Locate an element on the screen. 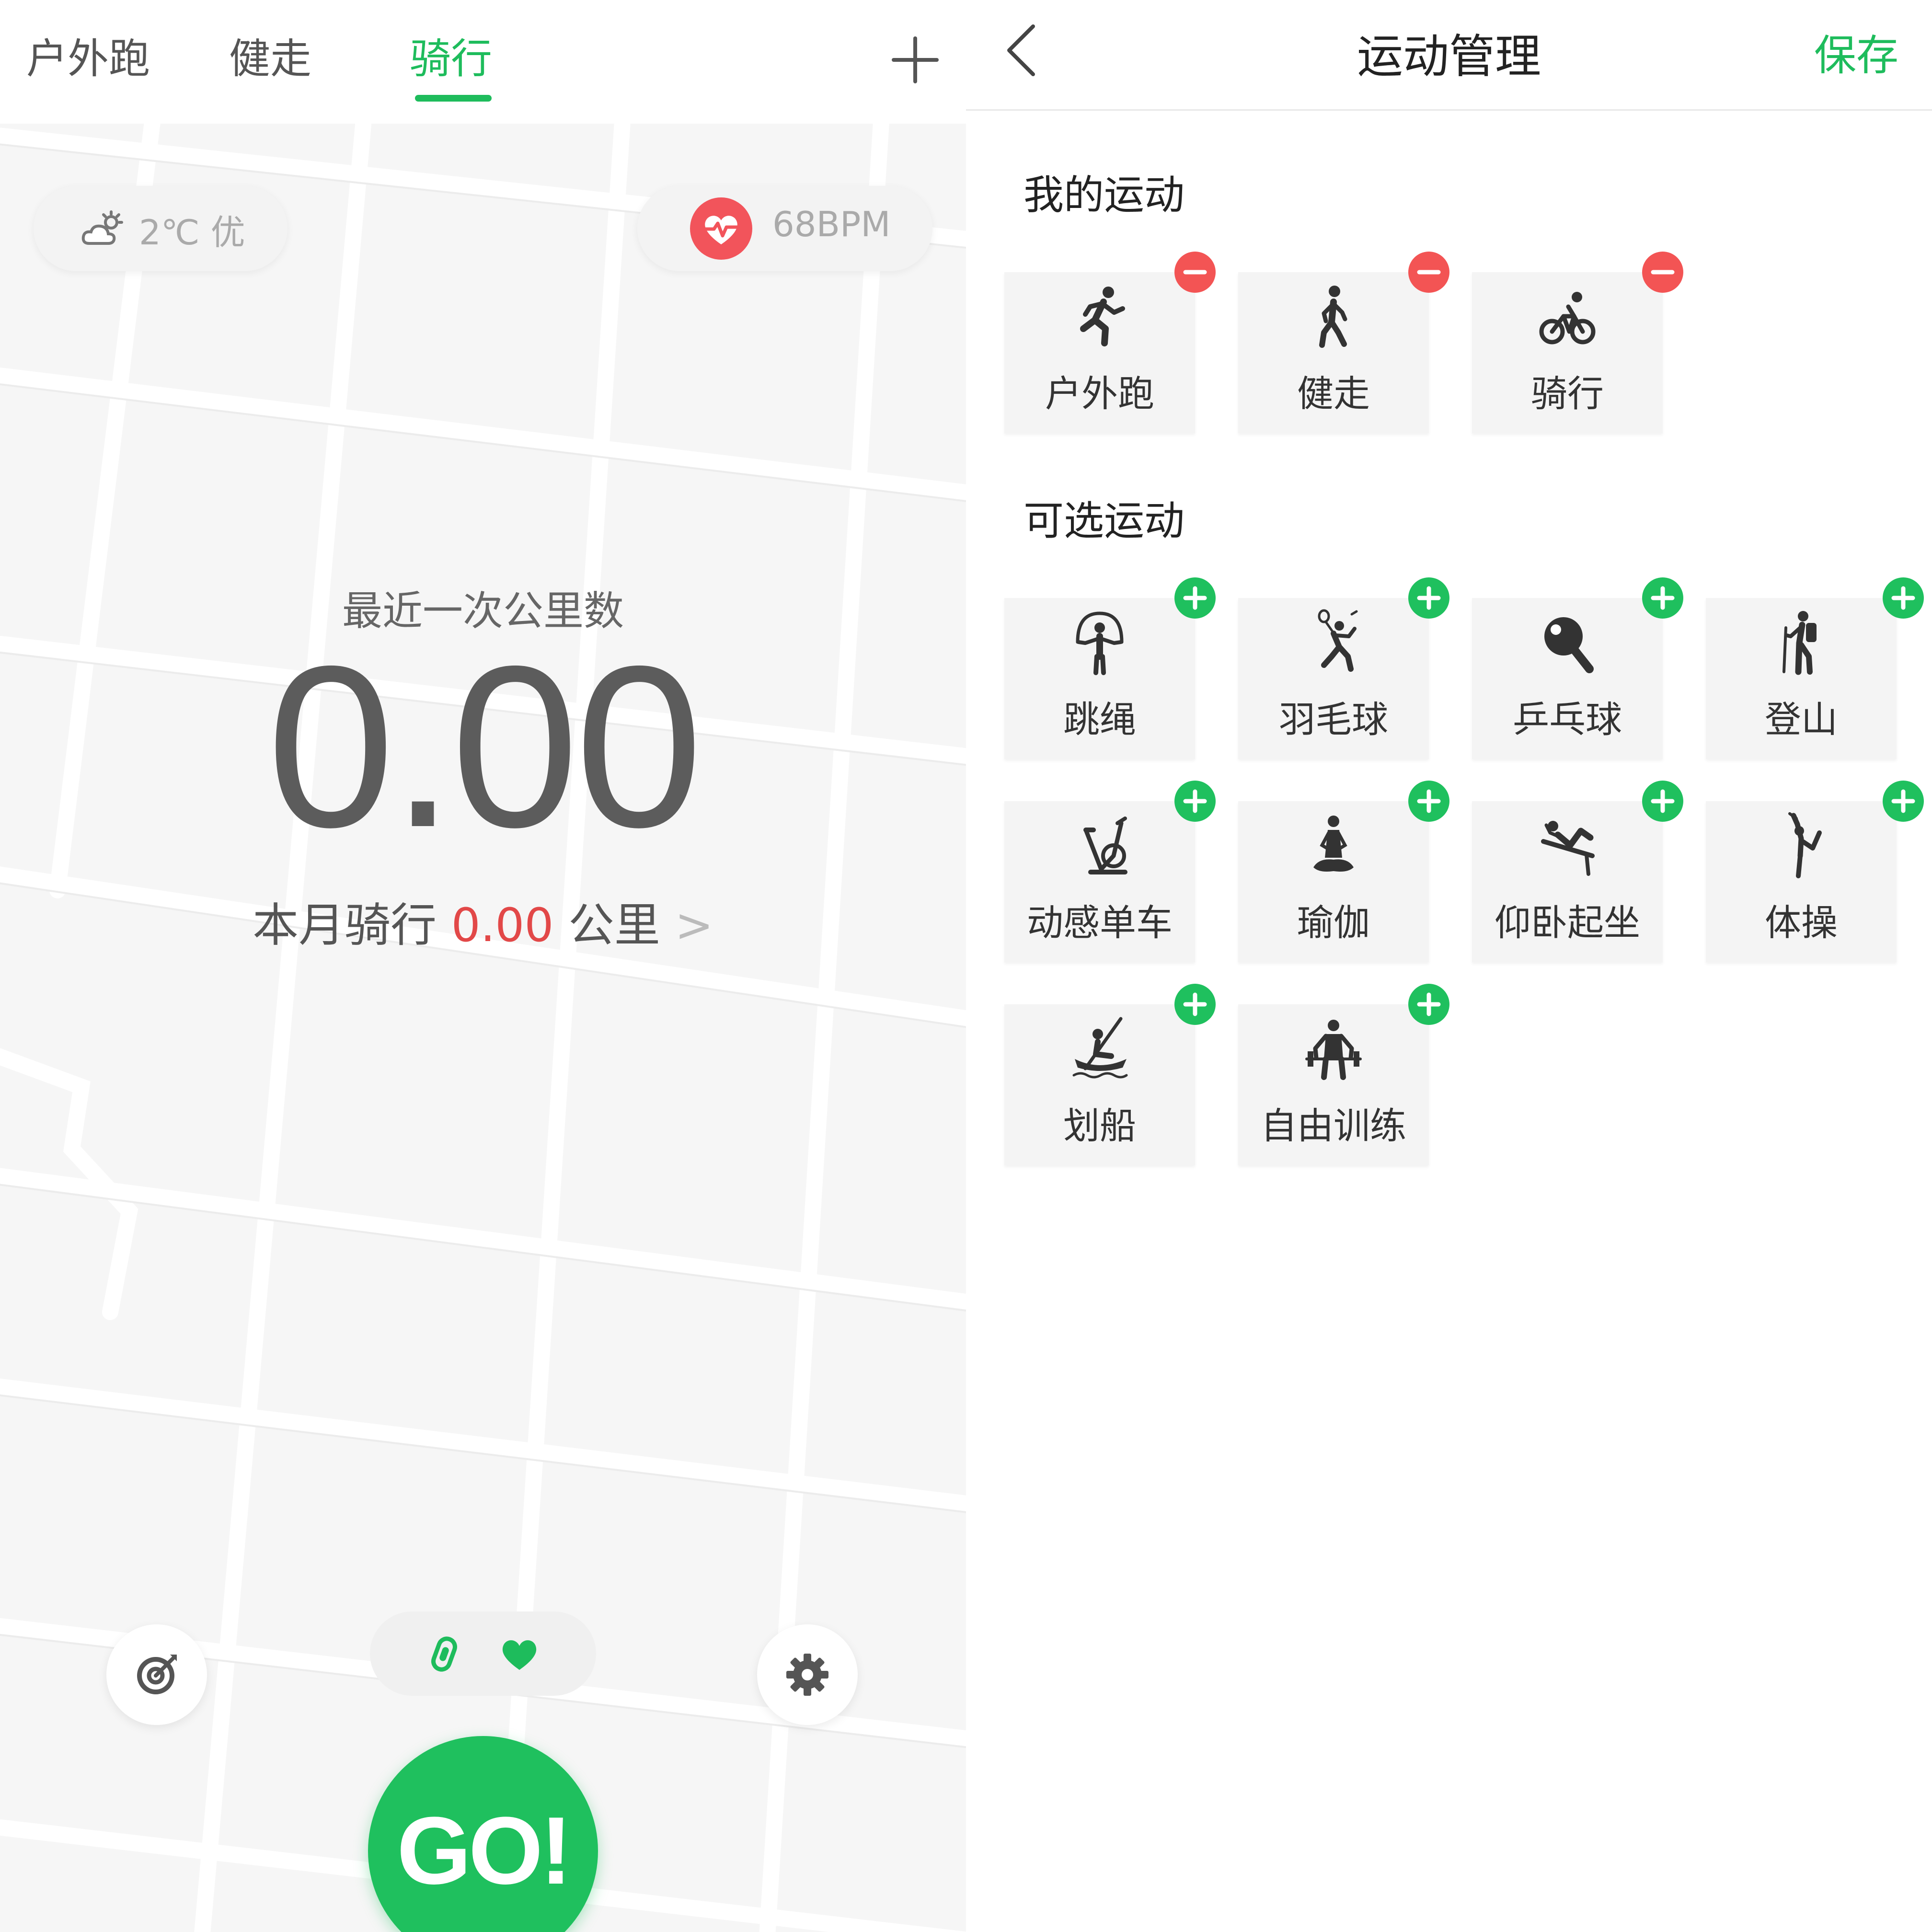 The image size is (1932, 1932). optional-sport-card: 瑜伽 is located at coordinates (1333, 881).